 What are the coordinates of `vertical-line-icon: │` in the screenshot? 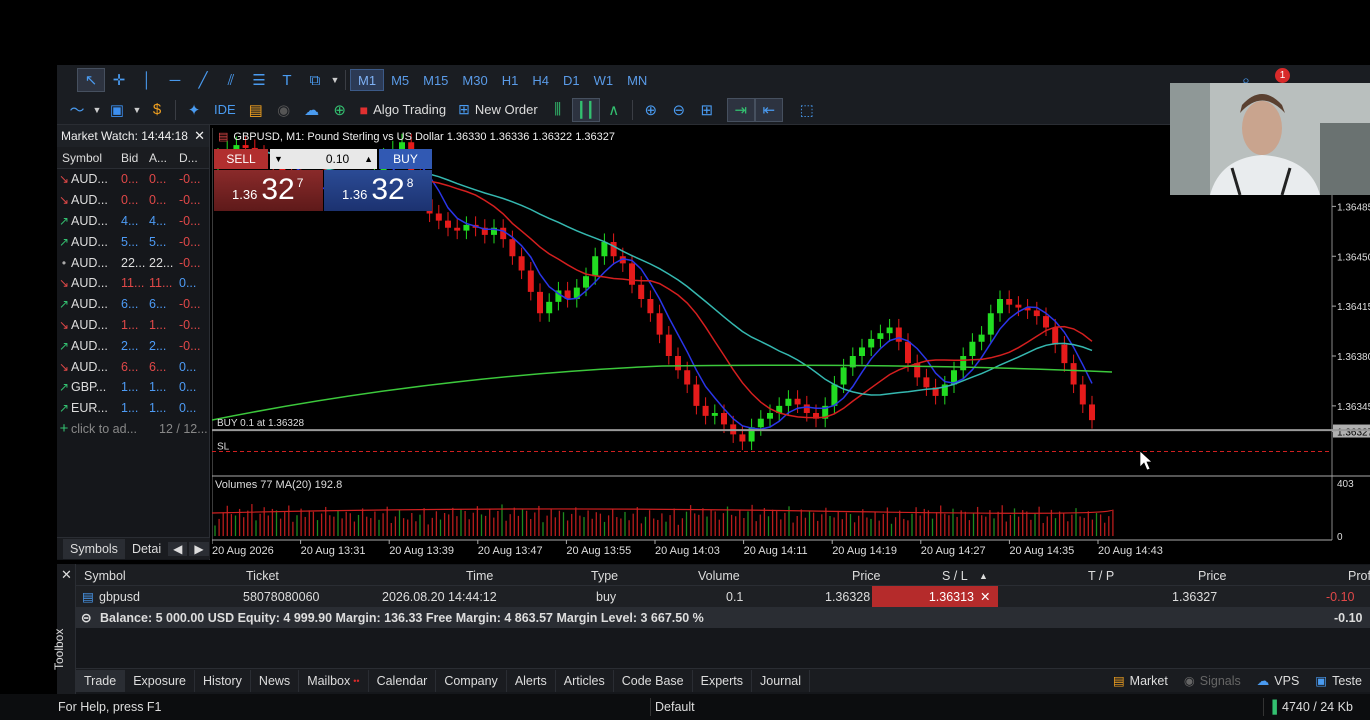 It's located at (147, 80).